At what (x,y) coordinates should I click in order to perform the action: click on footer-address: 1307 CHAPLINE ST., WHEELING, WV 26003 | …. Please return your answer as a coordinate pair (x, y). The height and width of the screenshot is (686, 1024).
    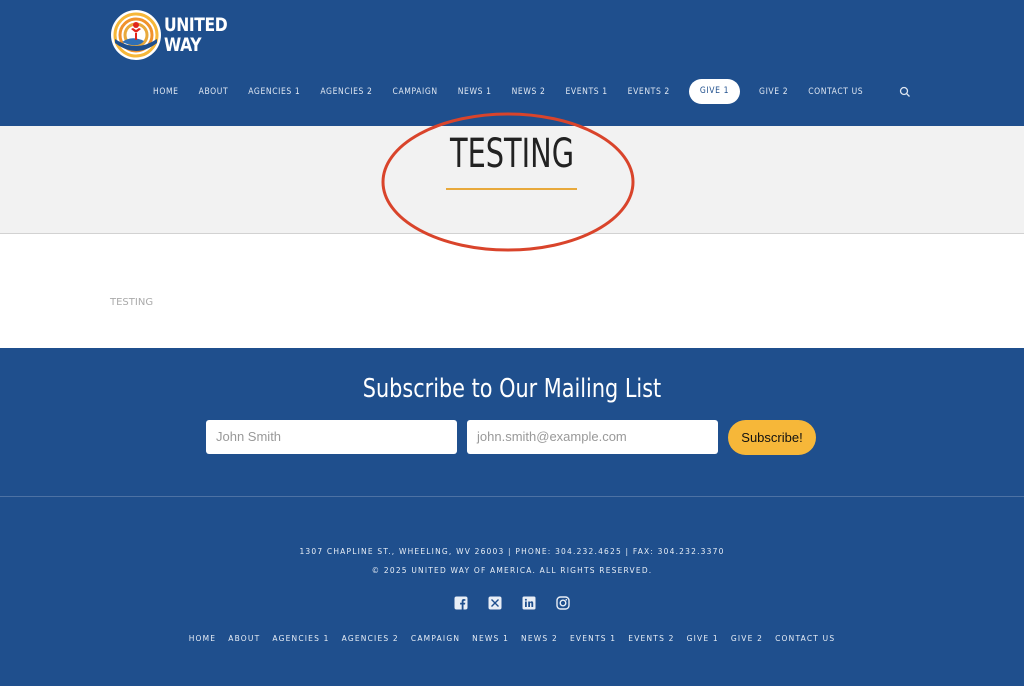
    Looking at the image, I should click on (512, 551).